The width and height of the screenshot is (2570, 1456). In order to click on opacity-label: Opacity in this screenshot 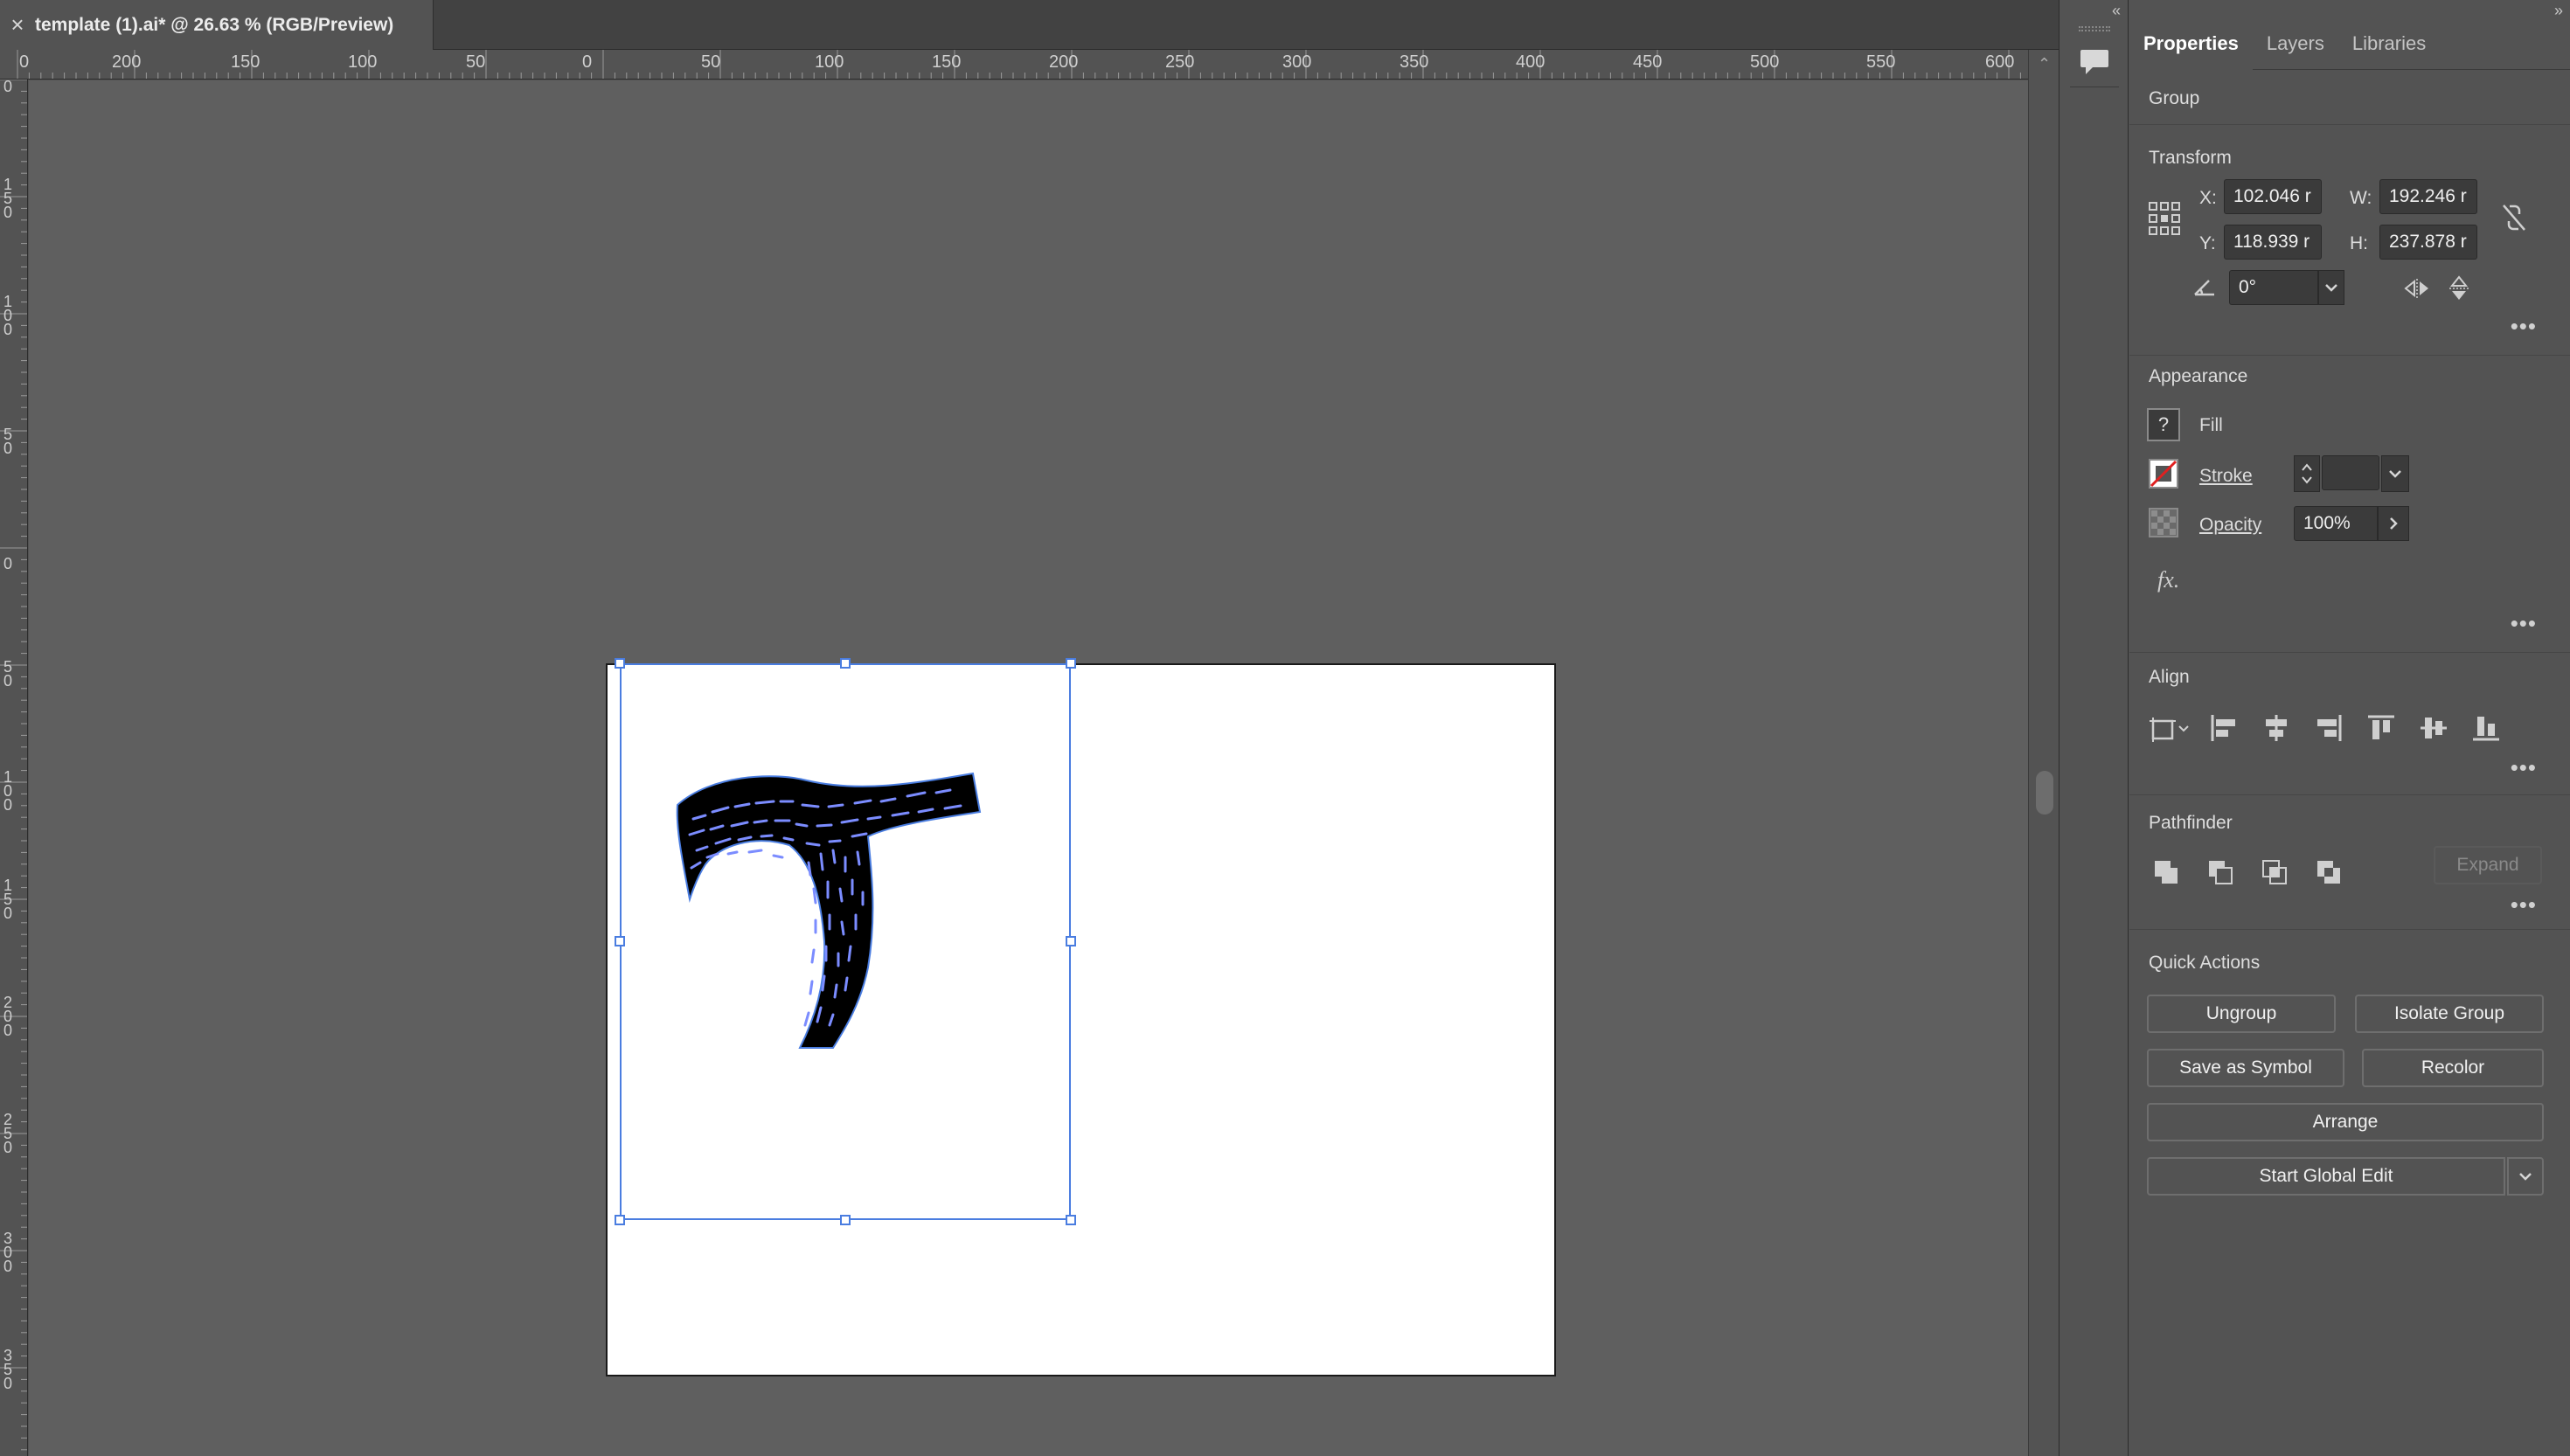, I will do `click(2230, 525)`.